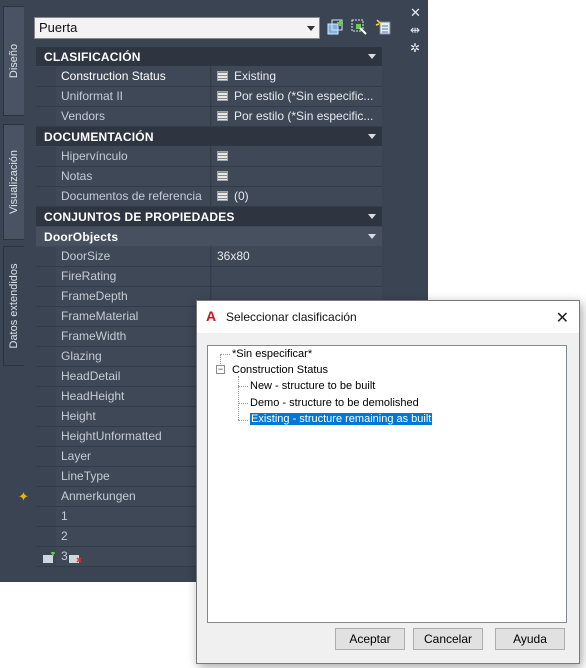 This screenshot has width=586, height=668. I want to click on button-label: Ayuda, so click(530, 639).